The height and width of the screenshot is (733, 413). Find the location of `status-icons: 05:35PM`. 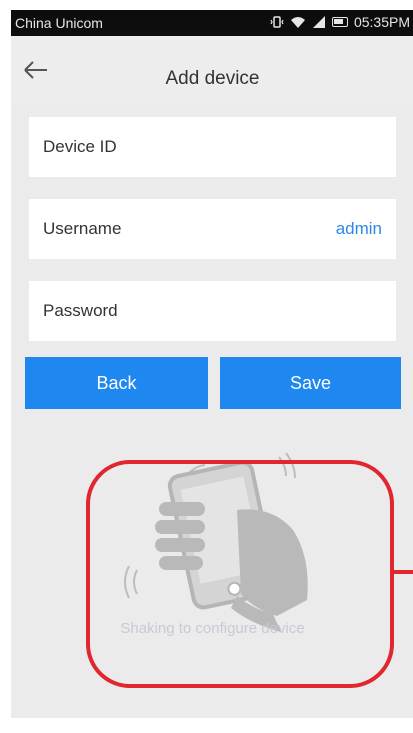

status-icons: 05:35PM is located at coordinates (340, 22).